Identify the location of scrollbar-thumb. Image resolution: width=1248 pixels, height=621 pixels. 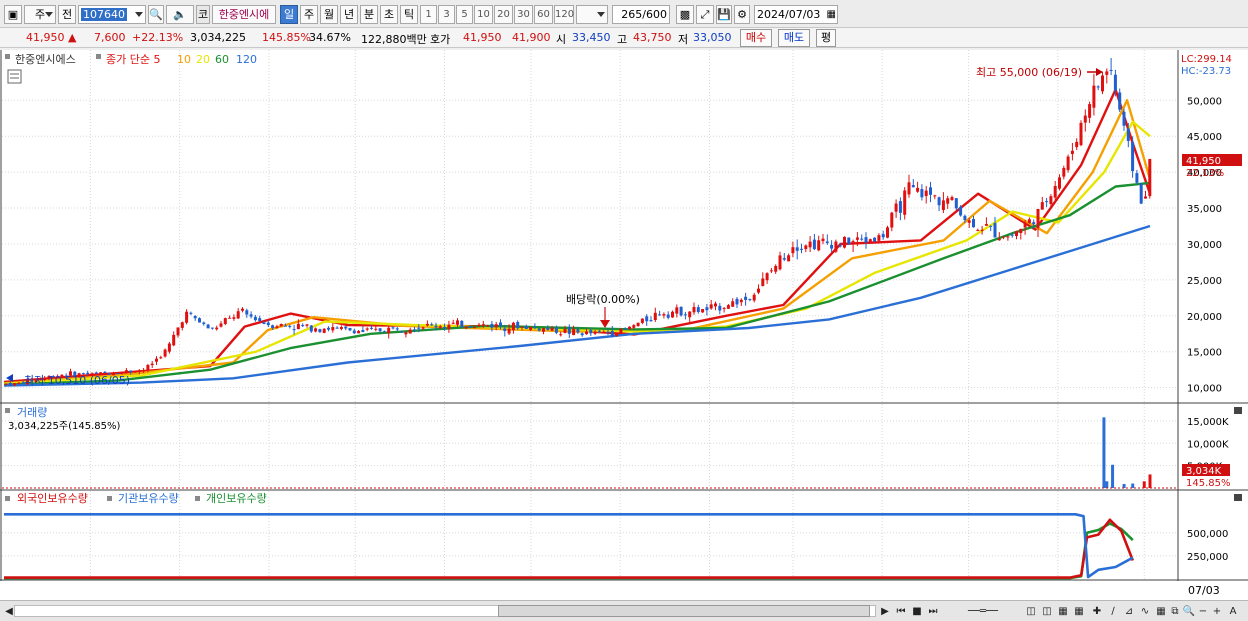
(684, 611).